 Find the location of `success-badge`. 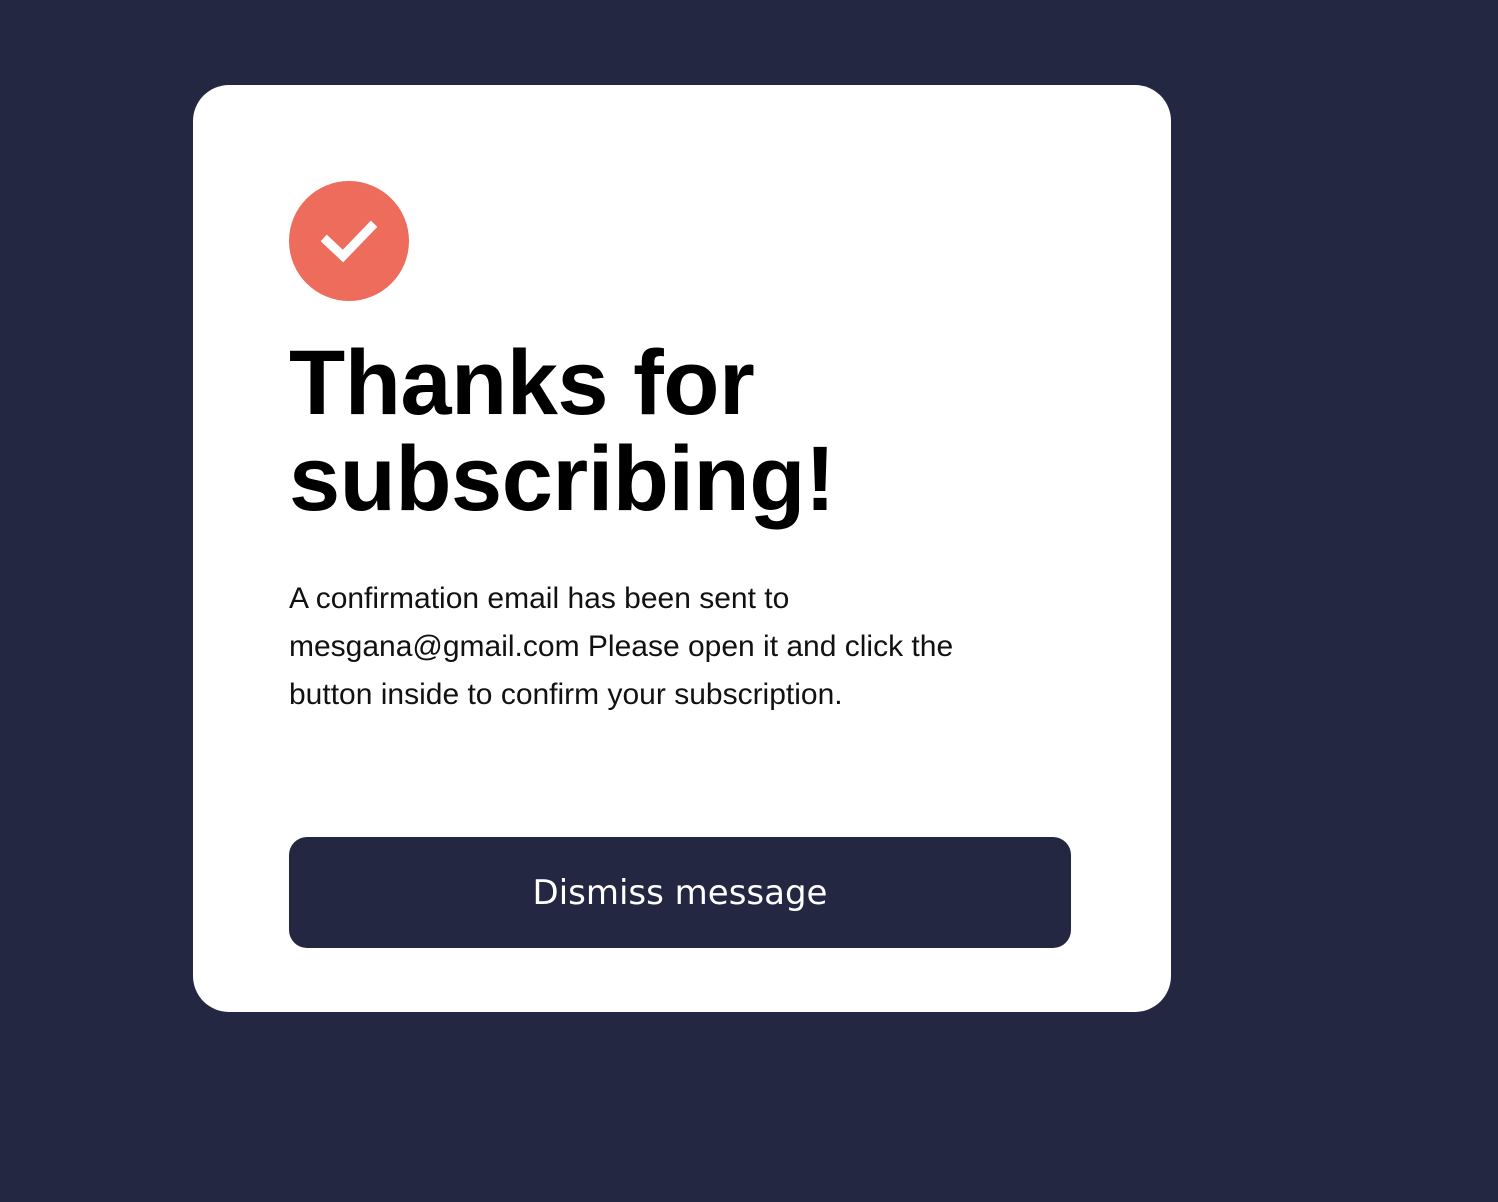

success-badge is located at coordinates (349, 241).